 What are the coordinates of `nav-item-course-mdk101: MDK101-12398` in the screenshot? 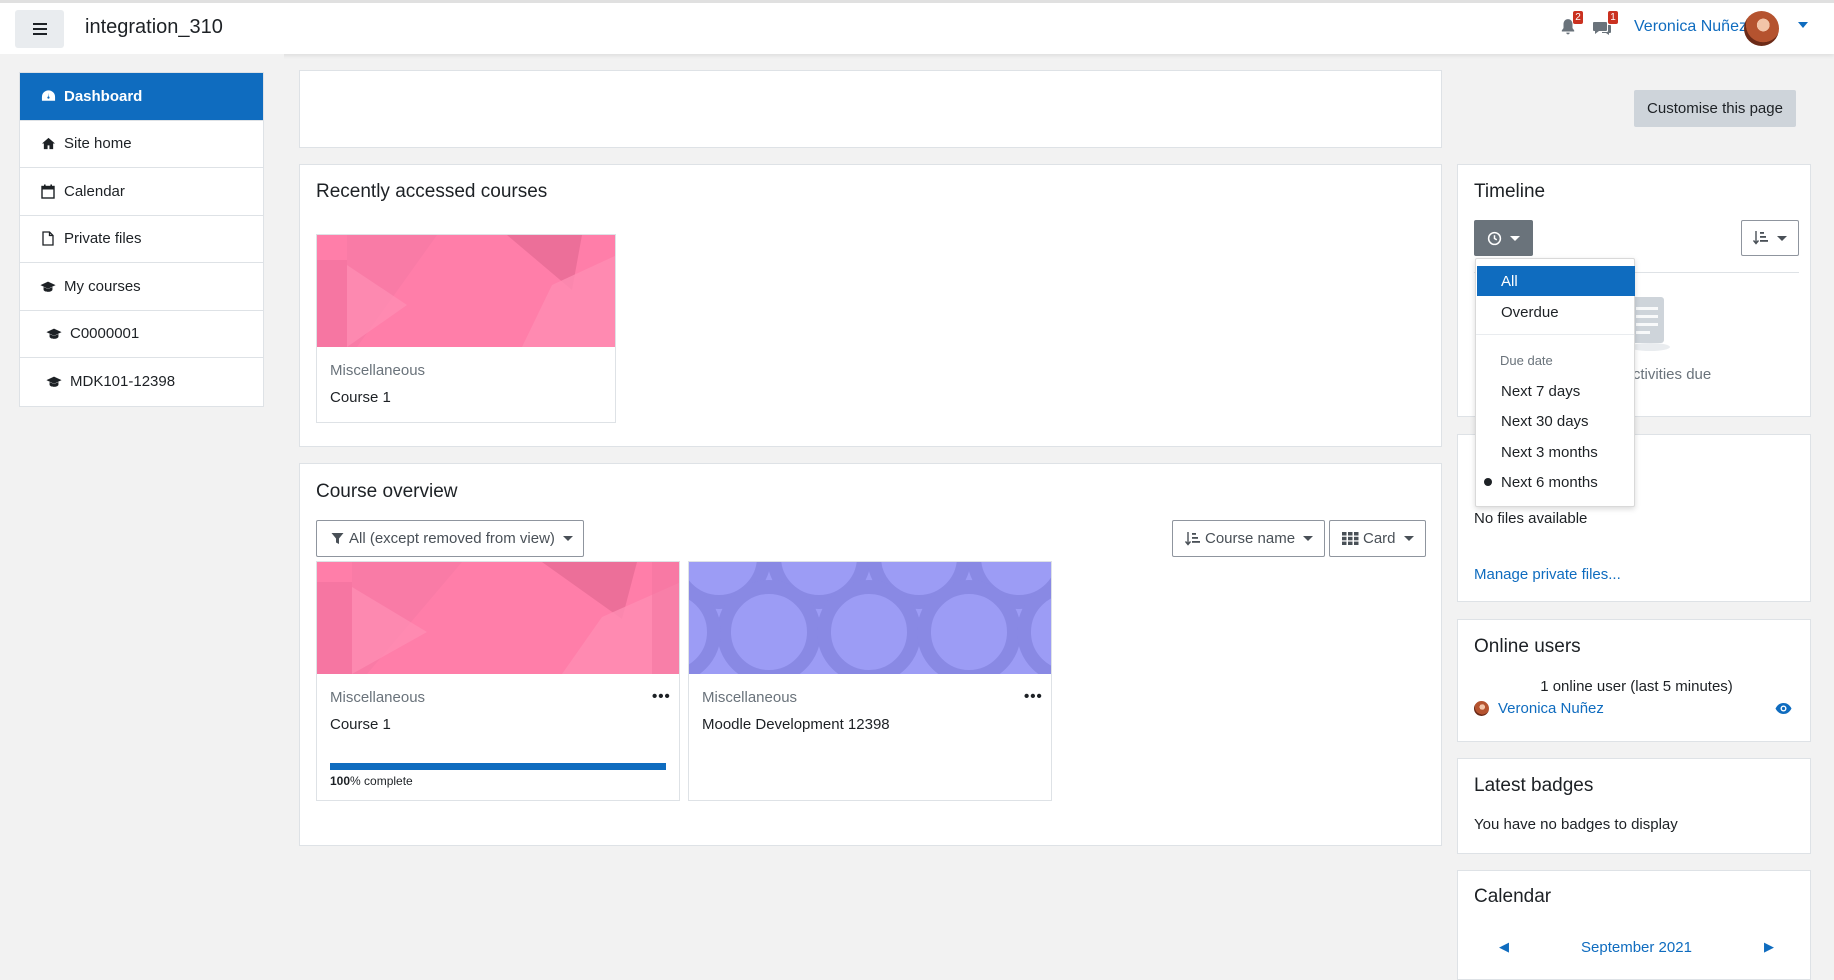 It's located at (141, 382).